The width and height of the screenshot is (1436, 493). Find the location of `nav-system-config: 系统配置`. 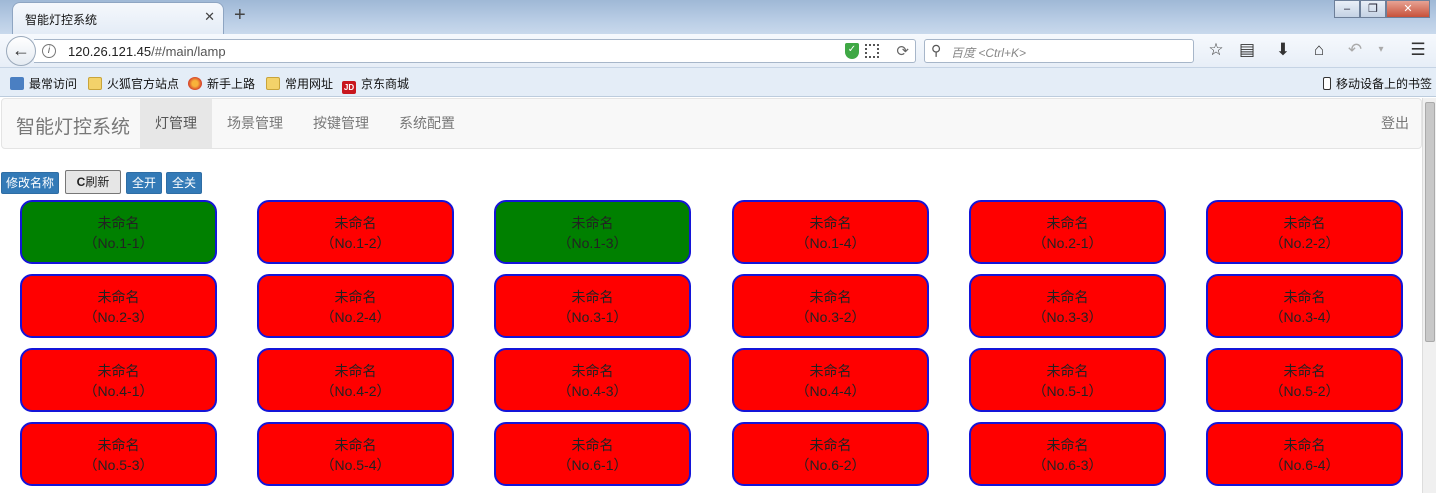

nav-system-config: 系统配置 is located at coordinates (427, 123).